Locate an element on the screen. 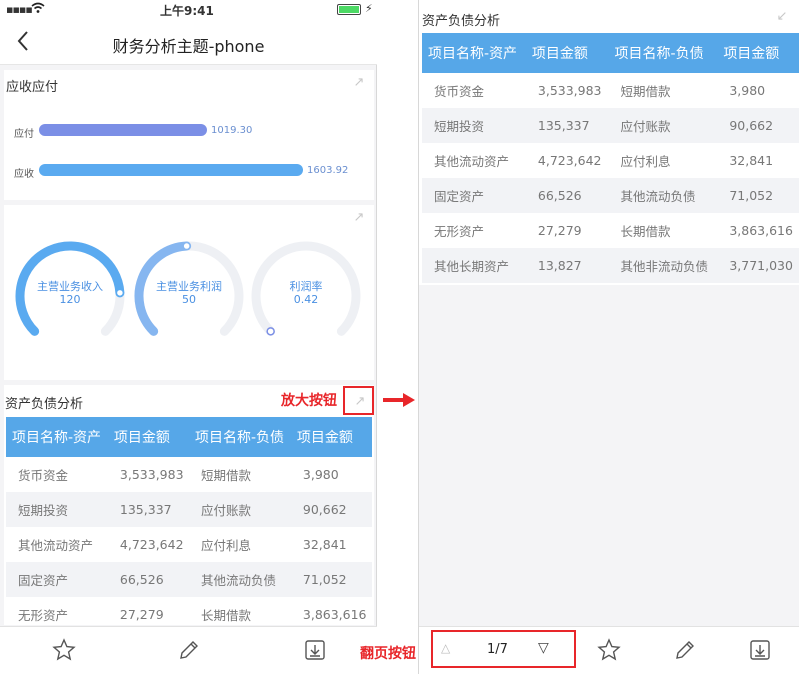 This screenshot has width=799, height=674. collapse-icon: ↙ is located at coordinates (782, 17).